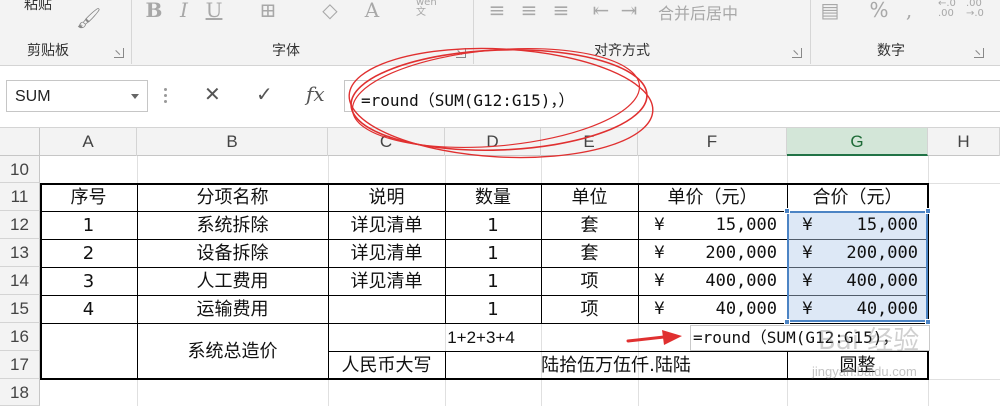 The height and width of the screenshot is (406, 1000). Describe the element at coordinates (232, 253) in the screenshot. I see `table-cell: 设备拆除` at that location.